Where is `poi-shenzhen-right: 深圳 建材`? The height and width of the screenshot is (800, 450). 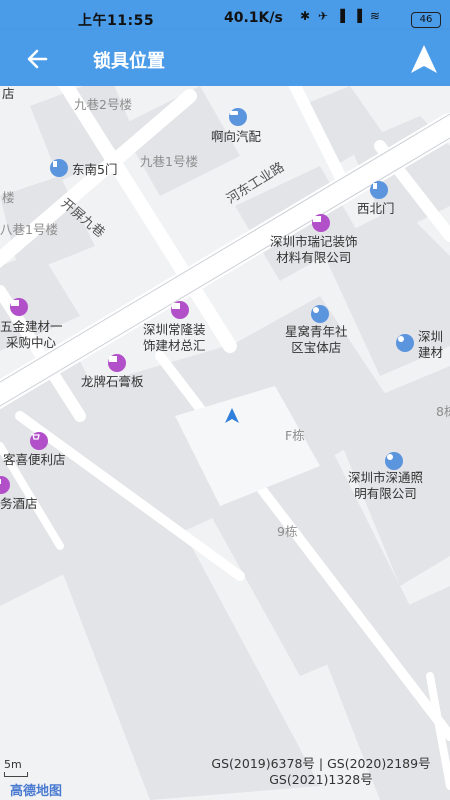
poi-shenzhen-right: 深圳 建材 is located at coordinates (430, 345).